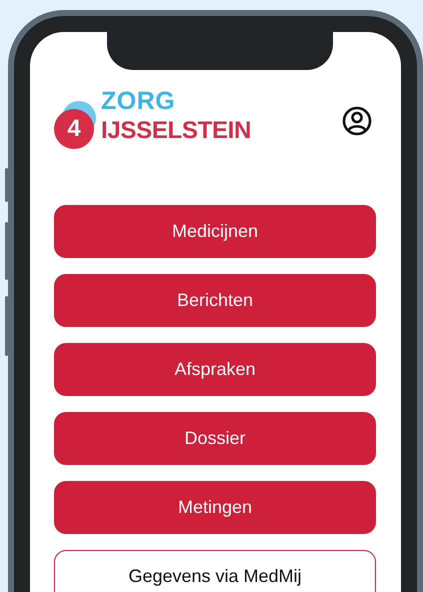  Describe the element at coordinates (215, 571) in the screenshot. I see `menu-button: Gegevens via MedMij` at that location.